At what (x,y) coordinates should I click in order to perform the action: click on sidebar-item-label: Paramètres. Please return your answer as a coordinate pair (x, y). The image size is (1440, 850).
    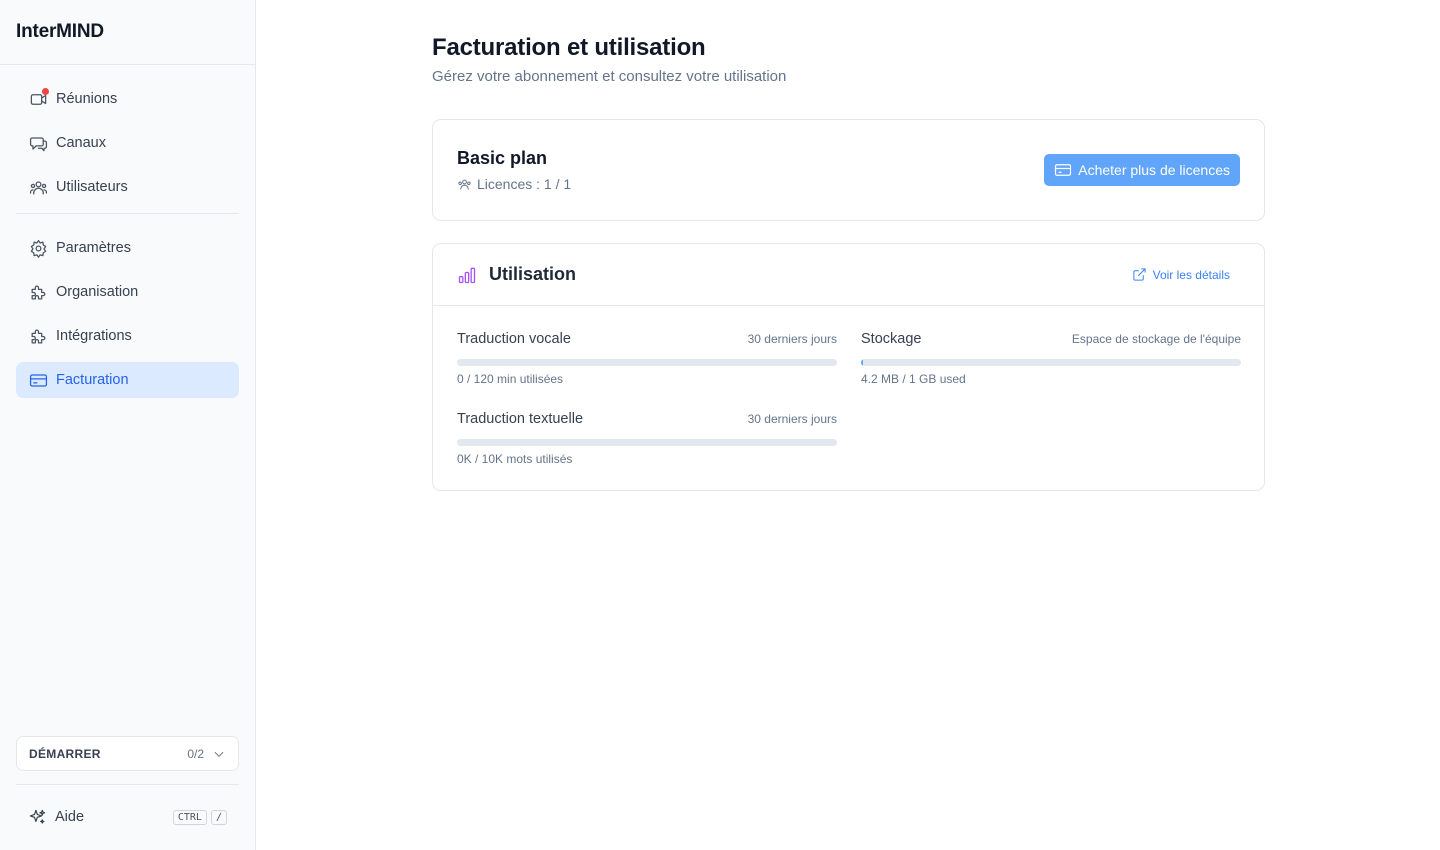
    Looking at the image, I should click on (93, 248).